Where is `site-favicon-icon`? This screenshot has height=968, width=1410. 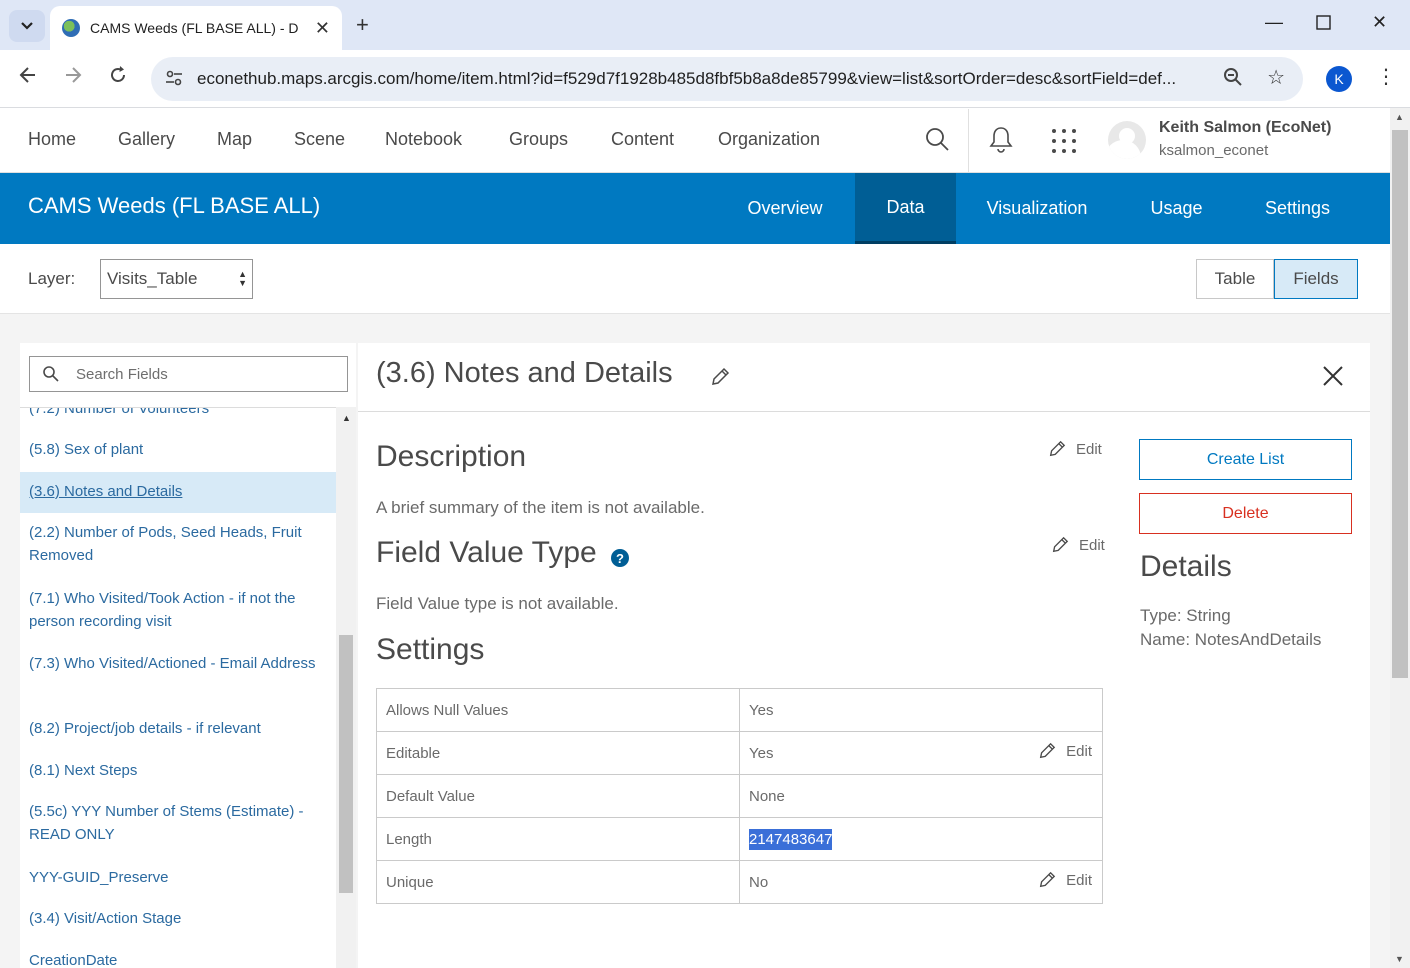 site-favicon-icon is located at coordinates (71, 28).